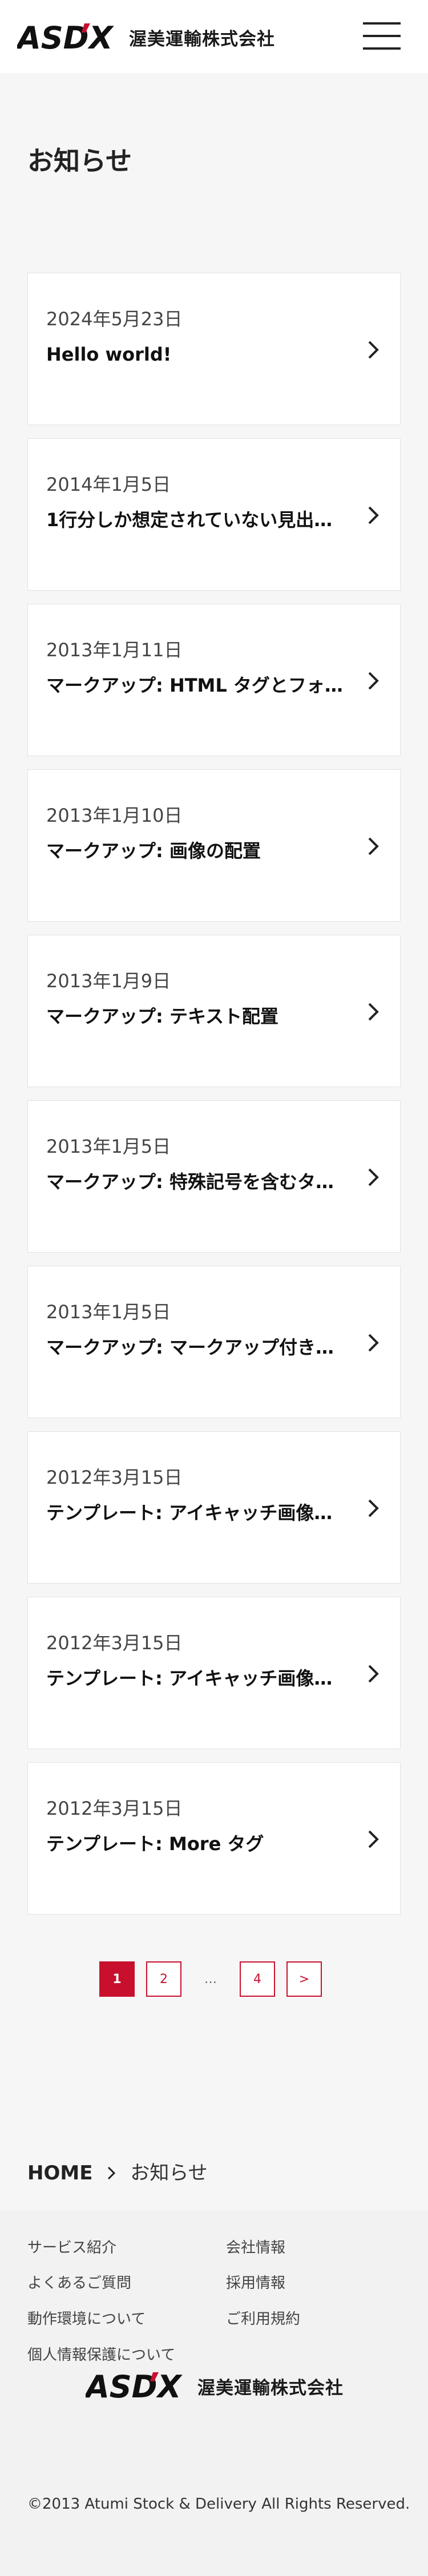 This screenshot has height=2576, width=428. What do you see at coordinates (114, 815) in the screenshot?
I see `post-date: 2013年1月10日` at bounding box center [114, 815].